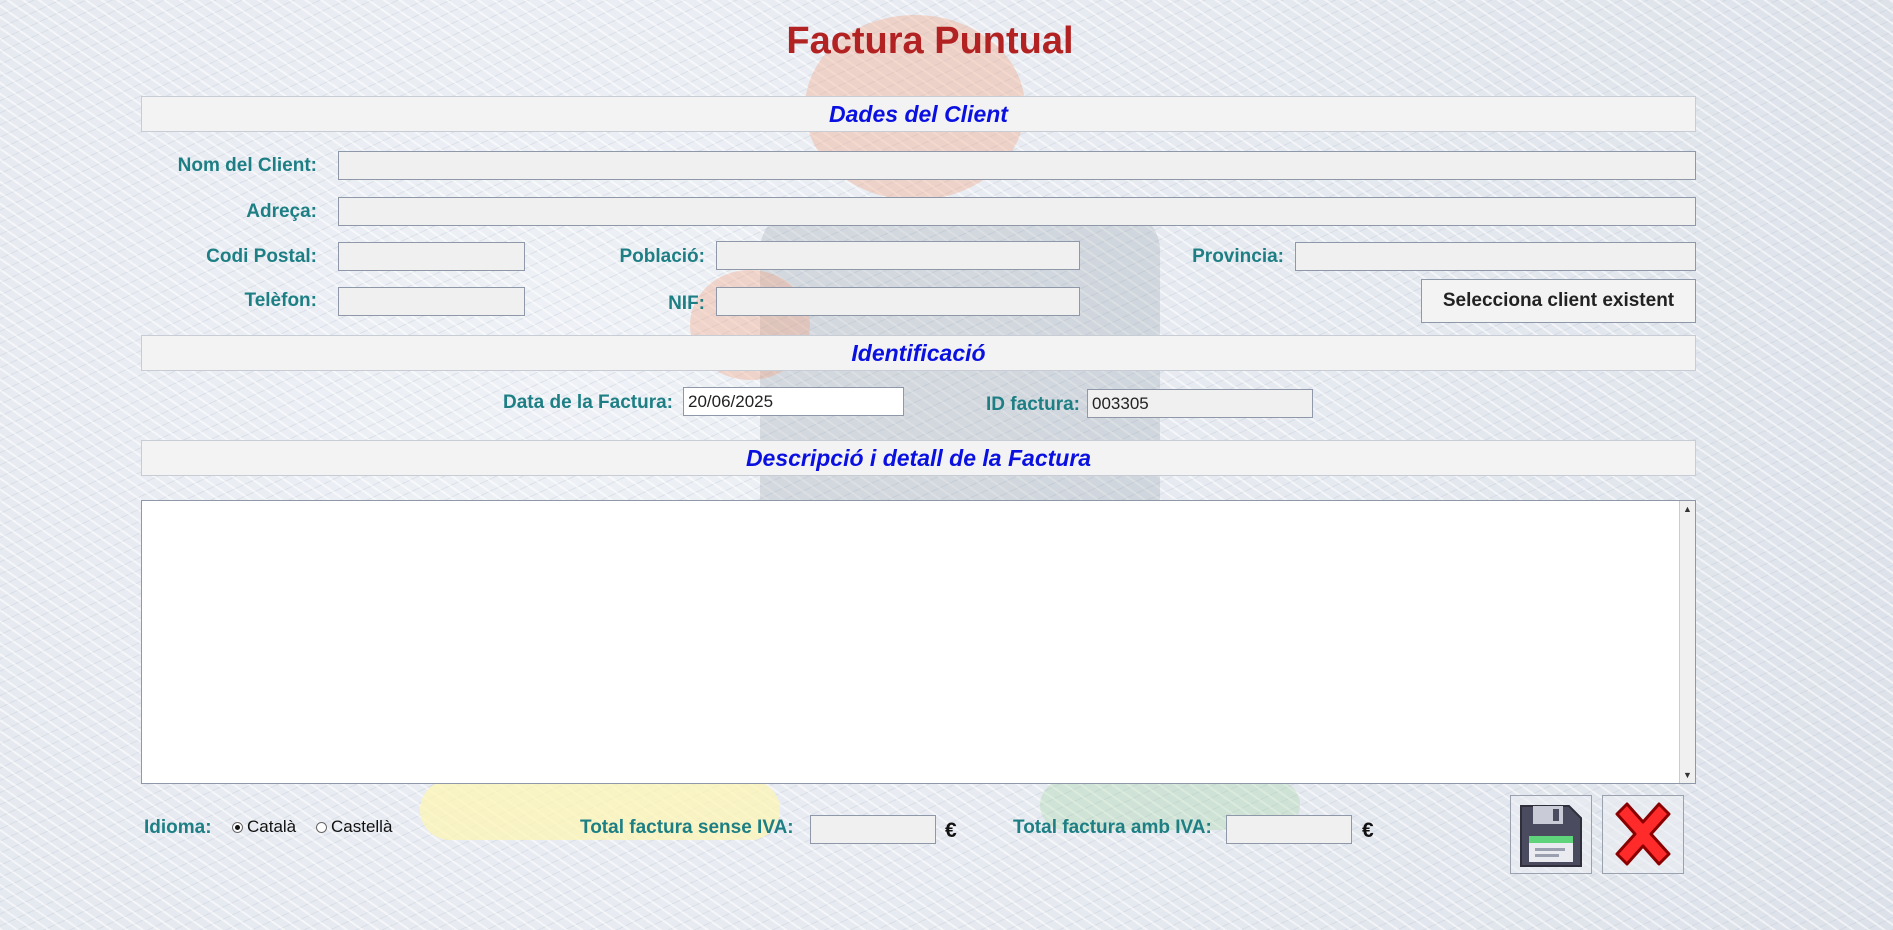 The width and height of the screenshot is (1893, 930). Describe the element at coordinates (1033, 404) in the screenshot. I see `invoice-id-label: ID factura:` at that location.